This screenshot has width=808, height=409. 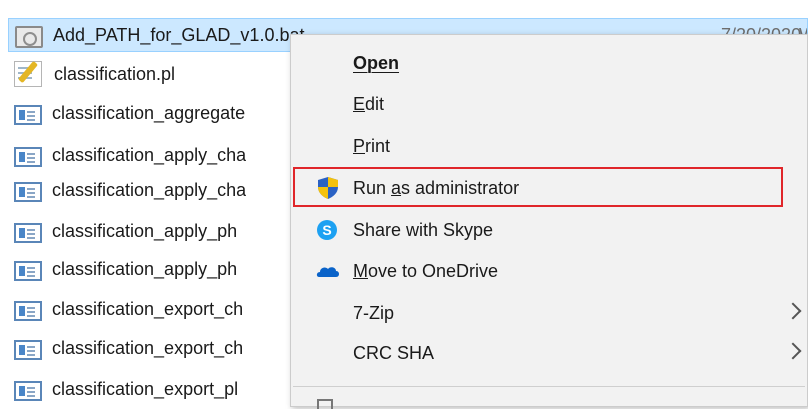 I want to click on menu-item-label: CRC SHA, so click(x=394, y=352).